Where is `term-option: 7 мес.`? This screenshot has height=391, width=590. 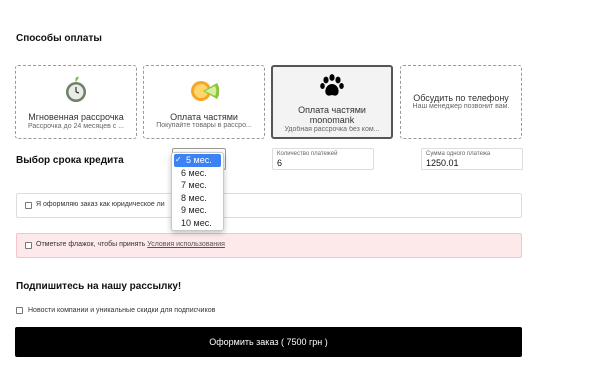 term-option: 7 мес. is located at coordinates (197, 185).